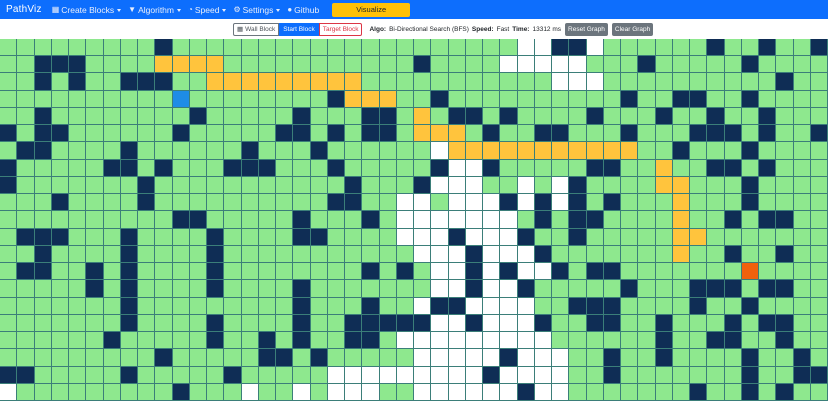 This screenshot has width=828, height=401. I want to click on nav-github: ● Github, so click(303, 10).